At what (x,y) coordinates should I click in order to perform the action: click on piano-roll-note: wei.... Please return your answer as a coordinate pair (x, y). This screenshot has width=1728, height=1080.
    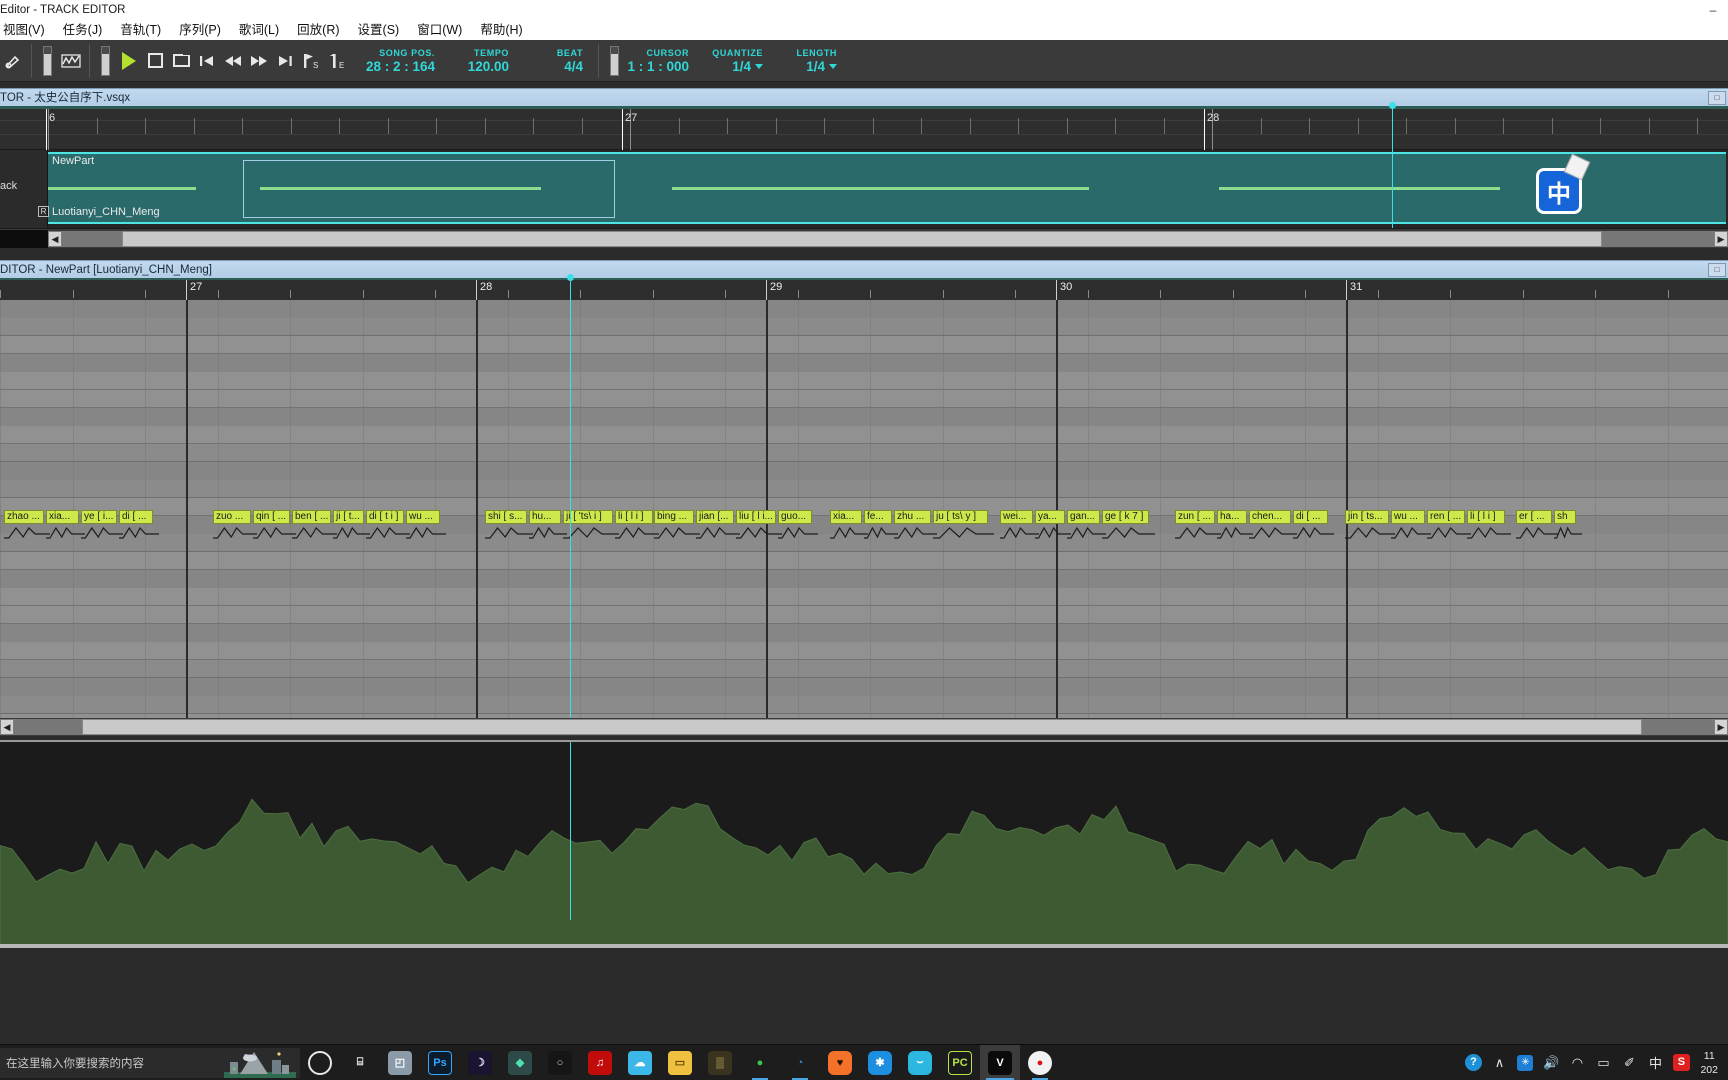
    Looking at the image, I should click on (1016, 517).